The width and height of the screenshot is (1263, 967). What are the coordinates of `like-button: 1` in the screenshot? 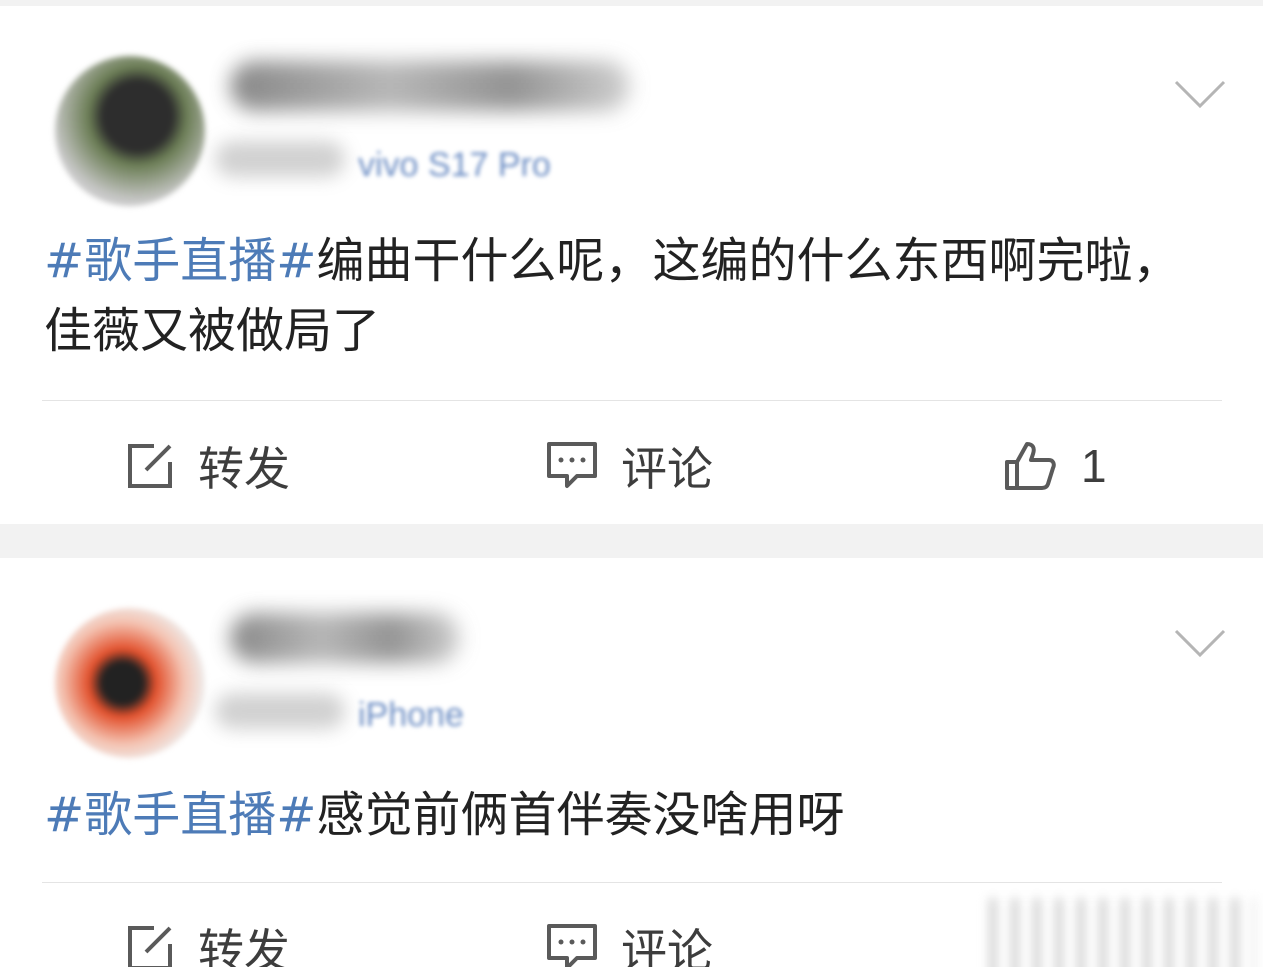 It's located at (1055, 466).